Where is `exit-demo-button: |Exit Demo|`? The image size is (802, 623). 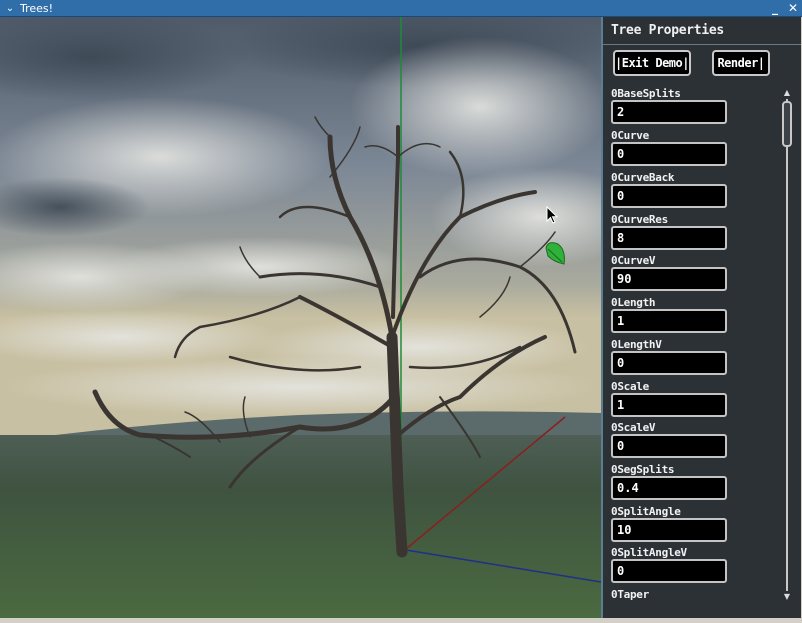
exit-demo-button: |Exit Demo| is located at coordinates (652, 63).